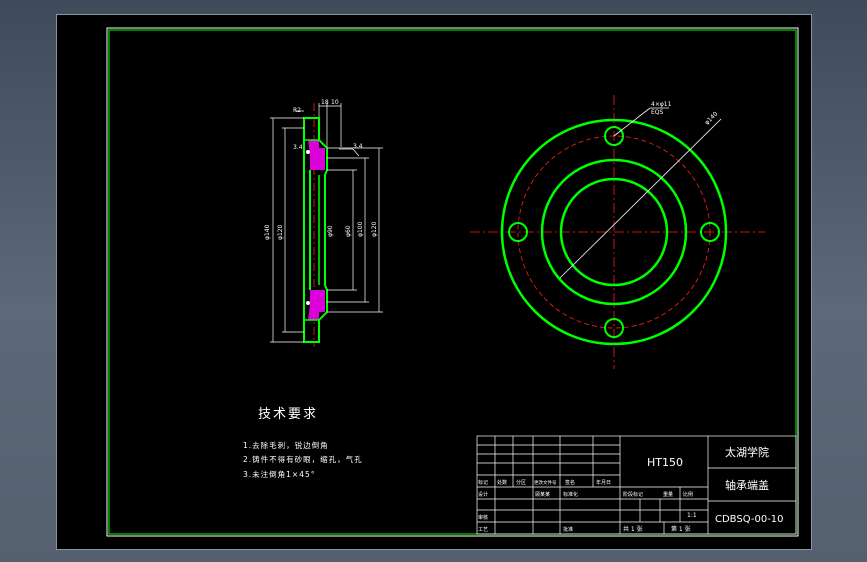 This screenshot has height=562, width=867. Describe the element at coordinates (335, 102) in the screenshot. I see `dim-top-b: 10` at that location.